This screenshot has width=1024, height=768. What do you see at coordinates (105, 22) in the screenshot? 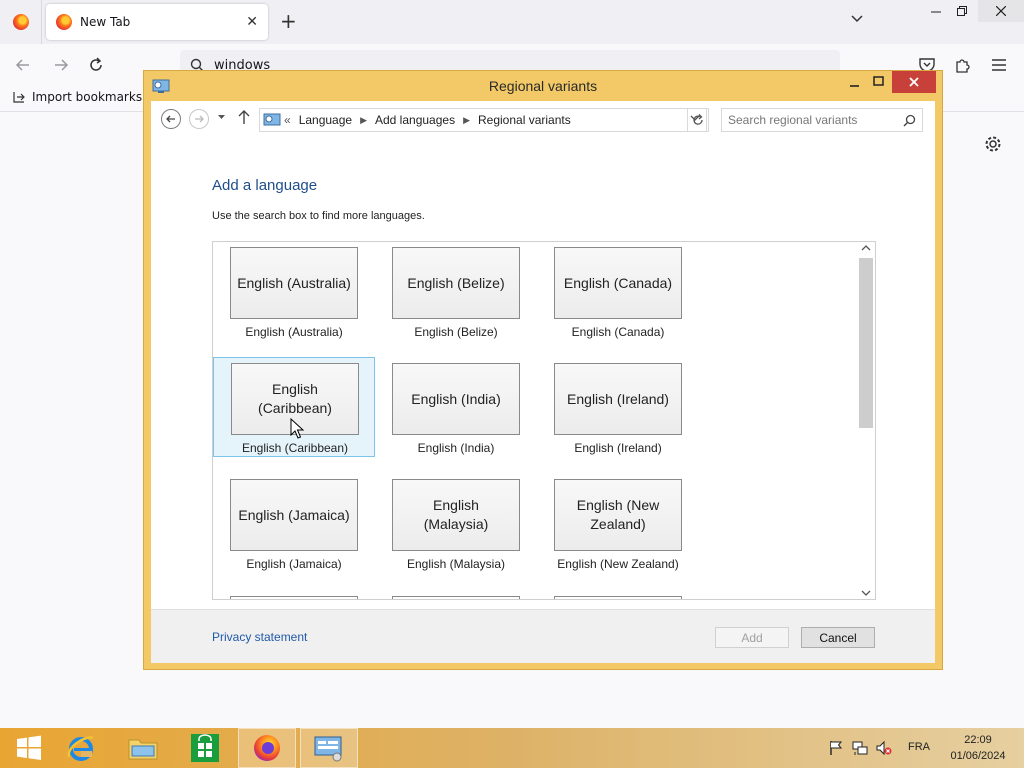
I see `tab-title: New Tab` at bounding box center [105, 22].